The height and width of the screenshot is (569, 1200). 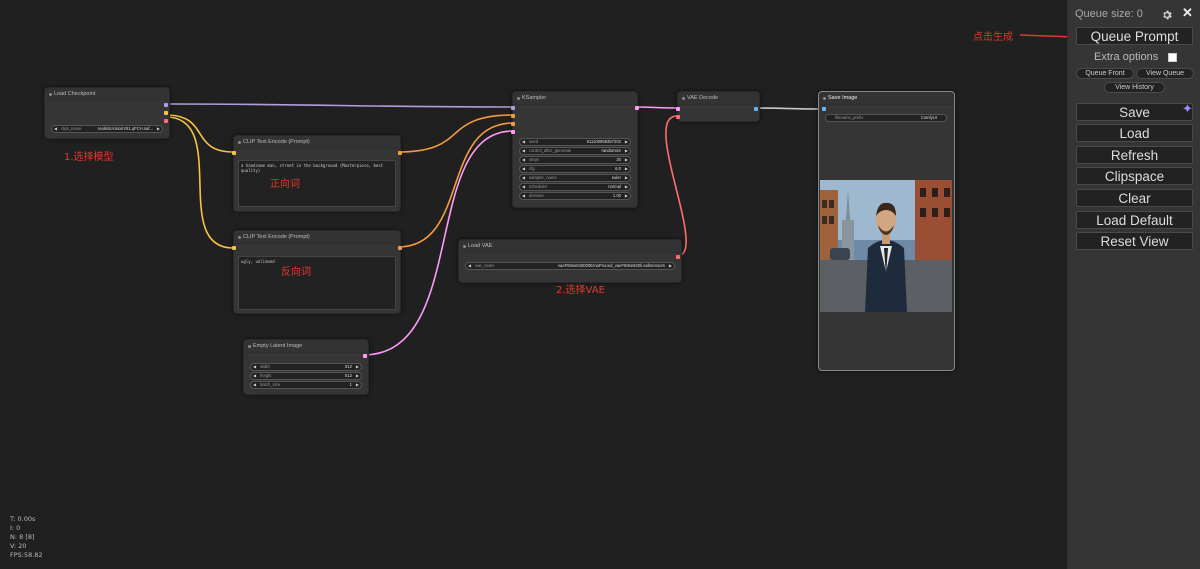 I want to click on render-stats: T: 0.00s I: 0 N: 8 [8] V: 20 FPS:58.82, so click(x=26, y=537).